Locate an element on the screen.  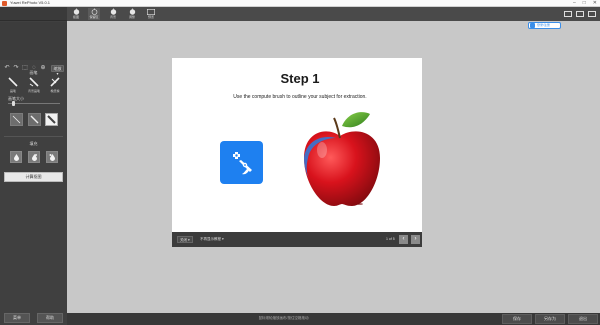
split-view-icon is located at coordinates (580, 14).